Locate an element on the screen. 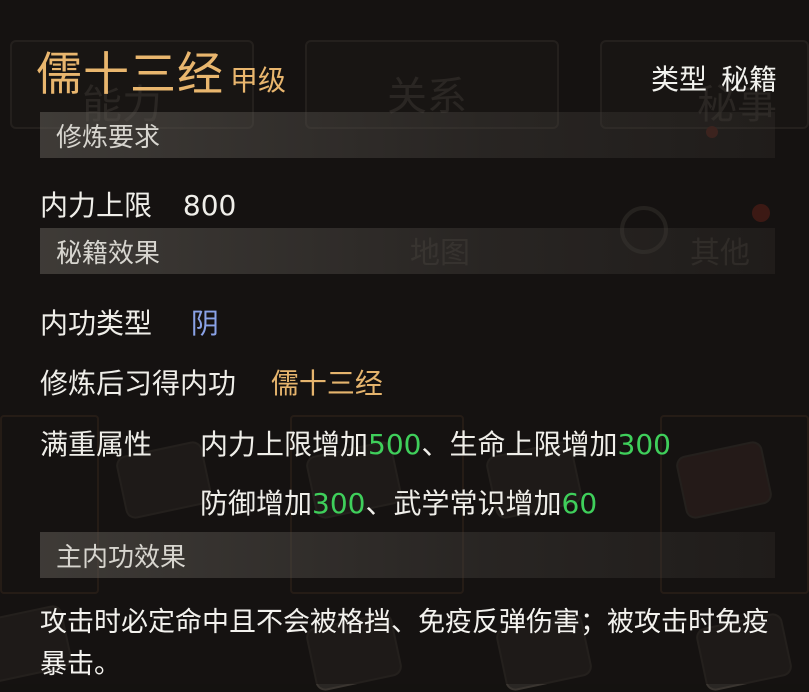 The width and height of the screenshot is (809, 692). bonus-label: 武学常识增加 is located at coordinates (477, 503).